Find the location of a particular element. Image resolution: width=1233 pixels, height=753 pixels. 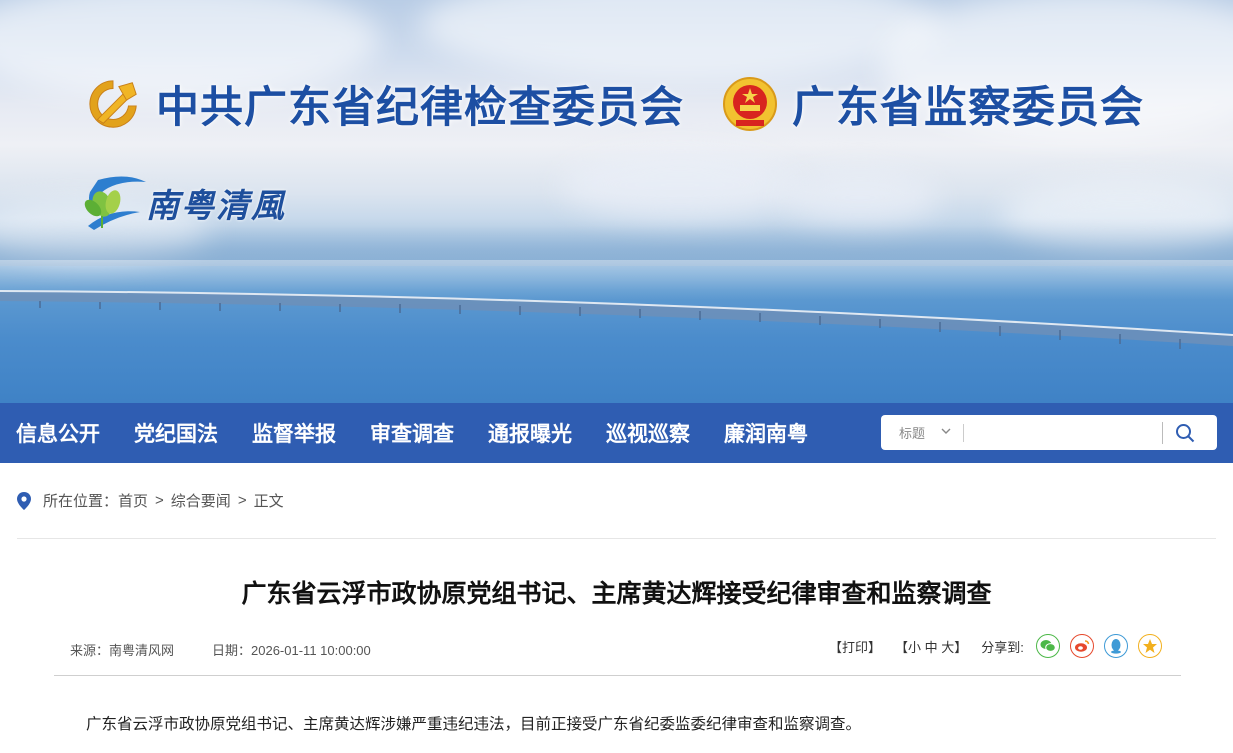

print-button: 【打印】 is located at coordinates (855, 646).